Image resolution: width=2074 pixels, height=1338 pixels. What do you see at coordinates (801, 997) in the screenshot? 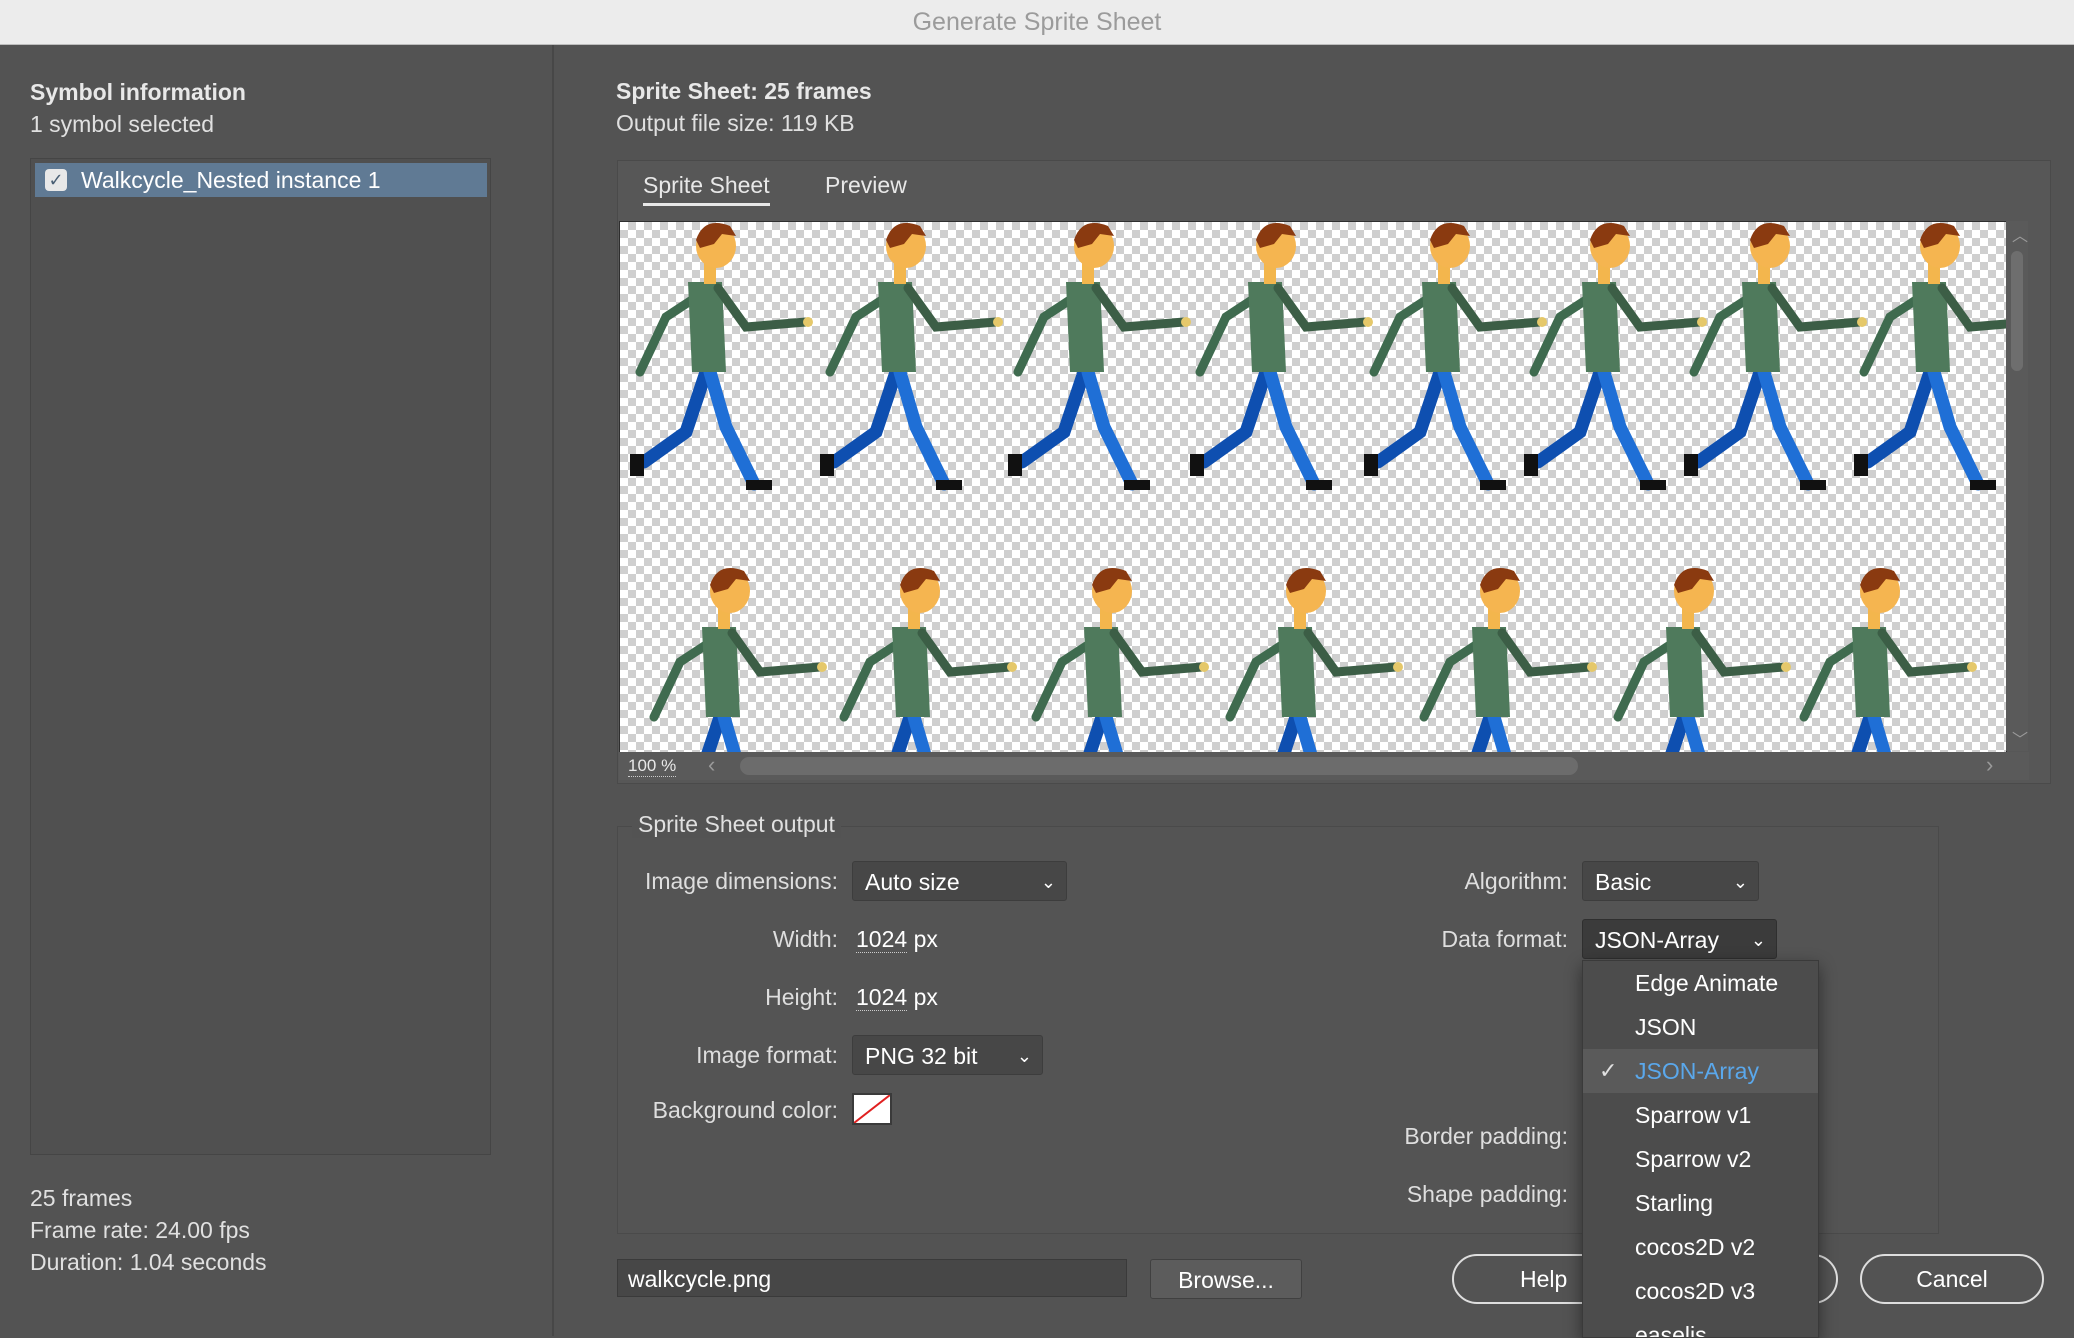
I see `height-label: Height:` at bounding box center [801, 997].